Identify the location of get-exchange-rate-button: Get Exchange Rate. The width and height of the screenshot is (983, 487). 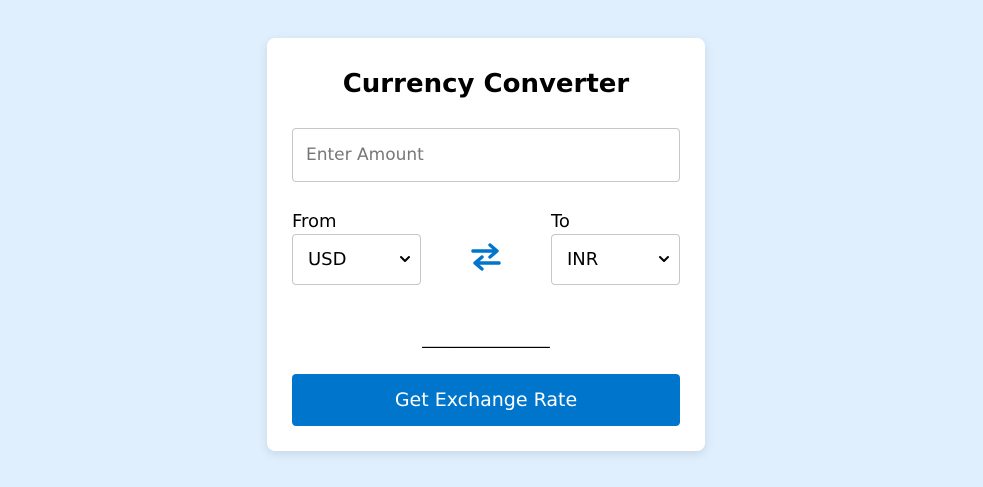
(486, 400).